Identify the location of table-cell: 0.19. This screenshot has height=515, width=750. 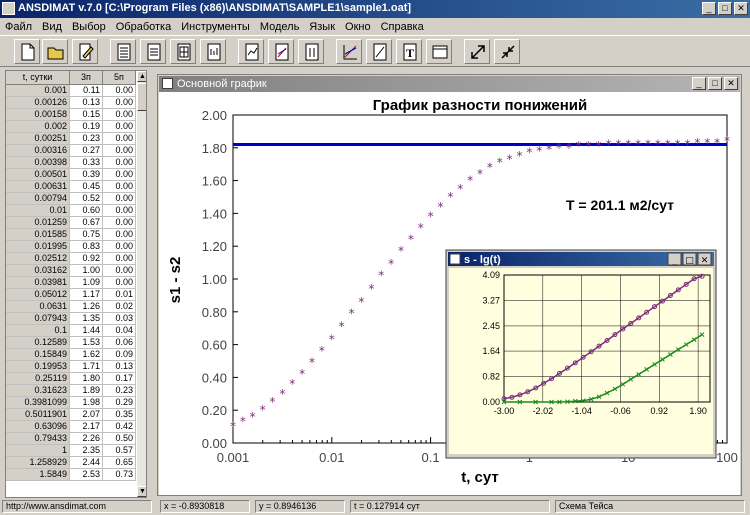
(86, 127).